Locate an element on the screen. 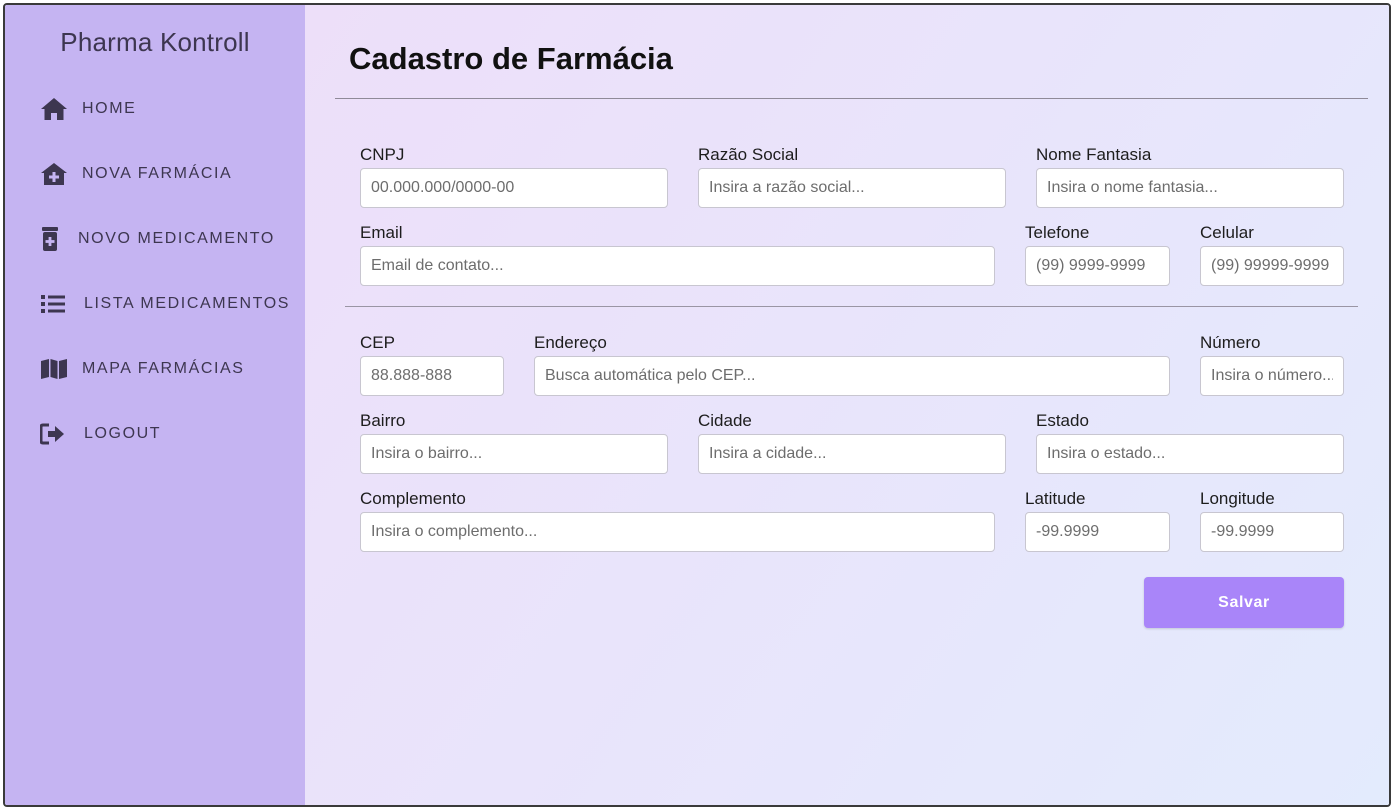  cep-field-group: CEP is located at coordinates (432, 364).